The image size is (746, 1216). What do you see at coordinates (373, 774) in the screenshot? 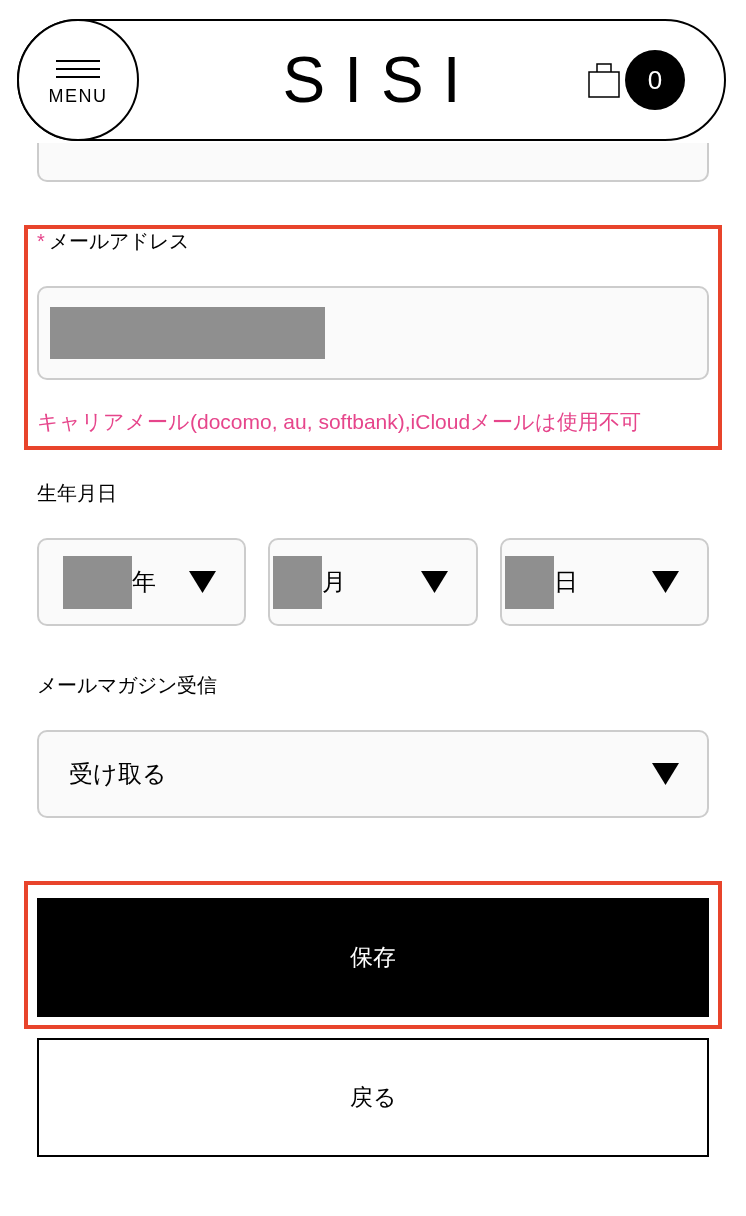
I see `dropdown-select: 受け取る` at bounding box center [373, 774].